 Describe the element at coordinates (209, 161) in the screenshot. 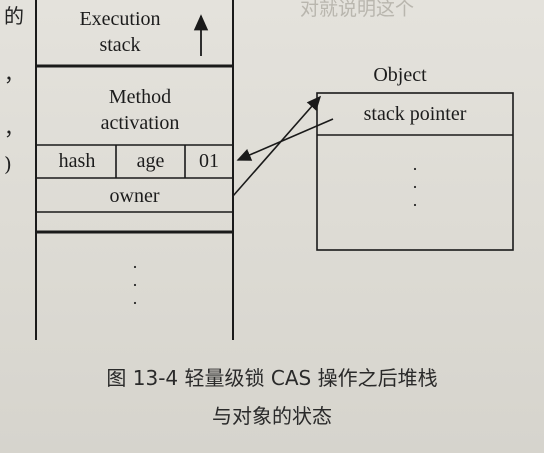

I see `lock-bits-cell: 01` at that location.